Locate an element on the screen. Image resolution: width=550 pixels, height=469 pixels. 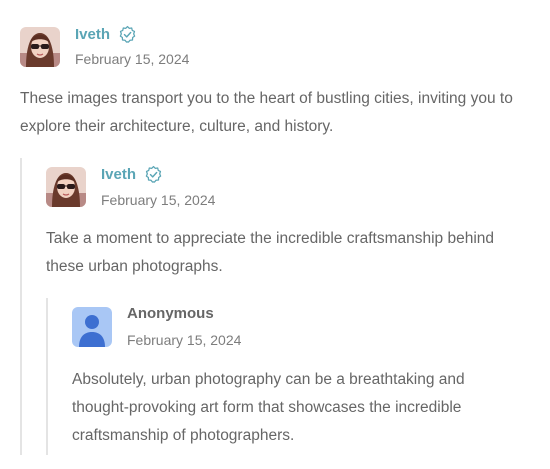
author-name-label: Anonymous is located at coordinates (170, 313).